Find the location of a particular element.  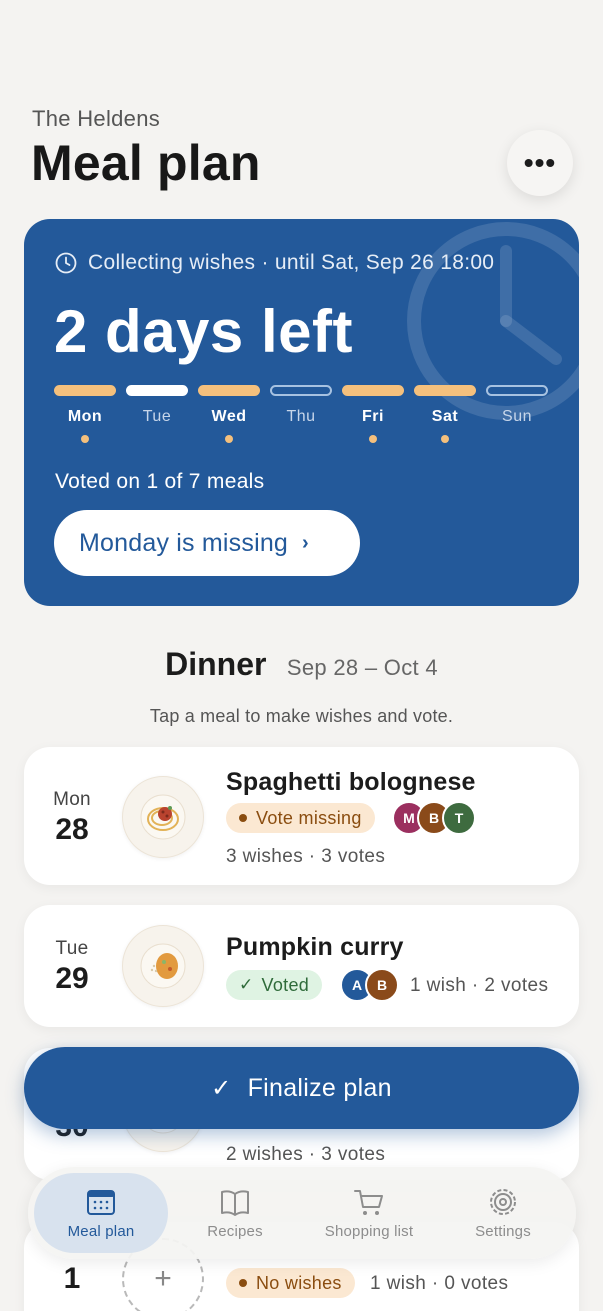

finalize-label: Finalize plan is located at coordinates (319, 1087).